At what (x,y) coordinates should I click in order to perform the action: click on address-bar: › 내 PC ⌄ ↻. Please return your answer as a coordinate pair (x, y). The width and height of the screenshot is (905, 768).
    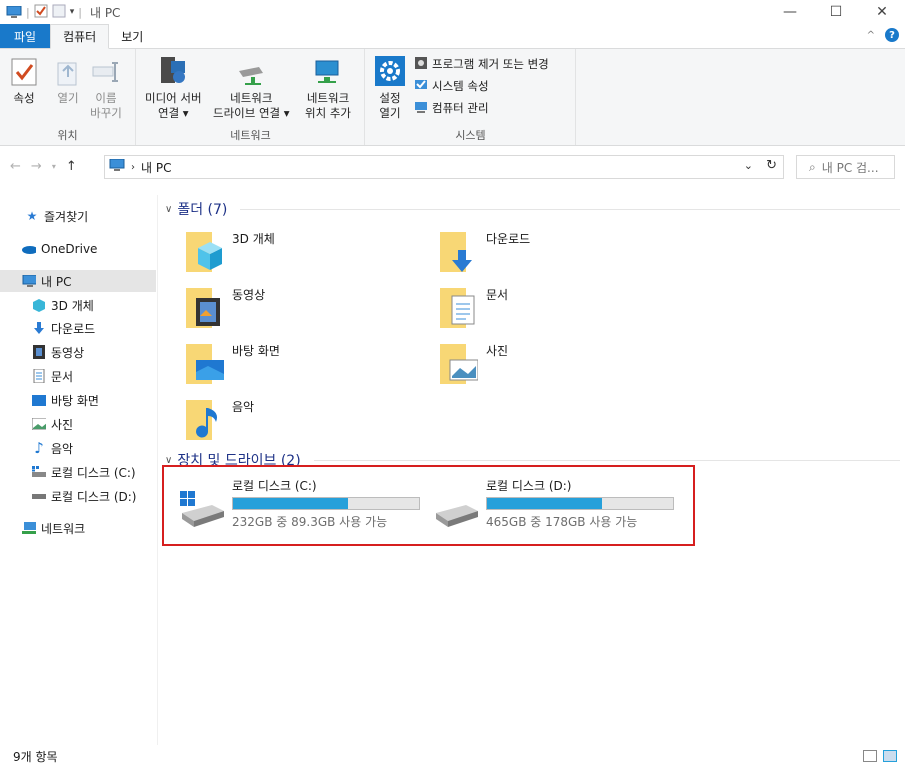
    Looking at the image, I should click on (444, 167).